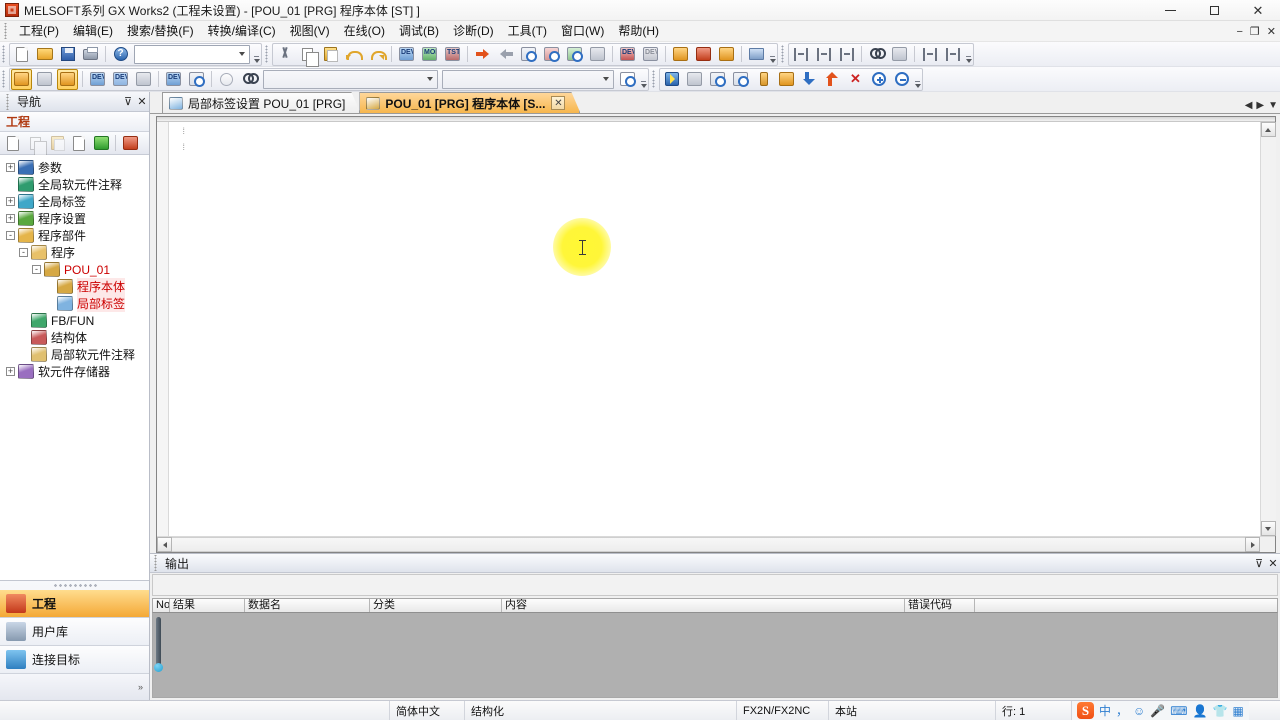 The width and height of the screenshot is (1280, 720). I want to click on toolbar-overflow-compile, so click(917, 79).